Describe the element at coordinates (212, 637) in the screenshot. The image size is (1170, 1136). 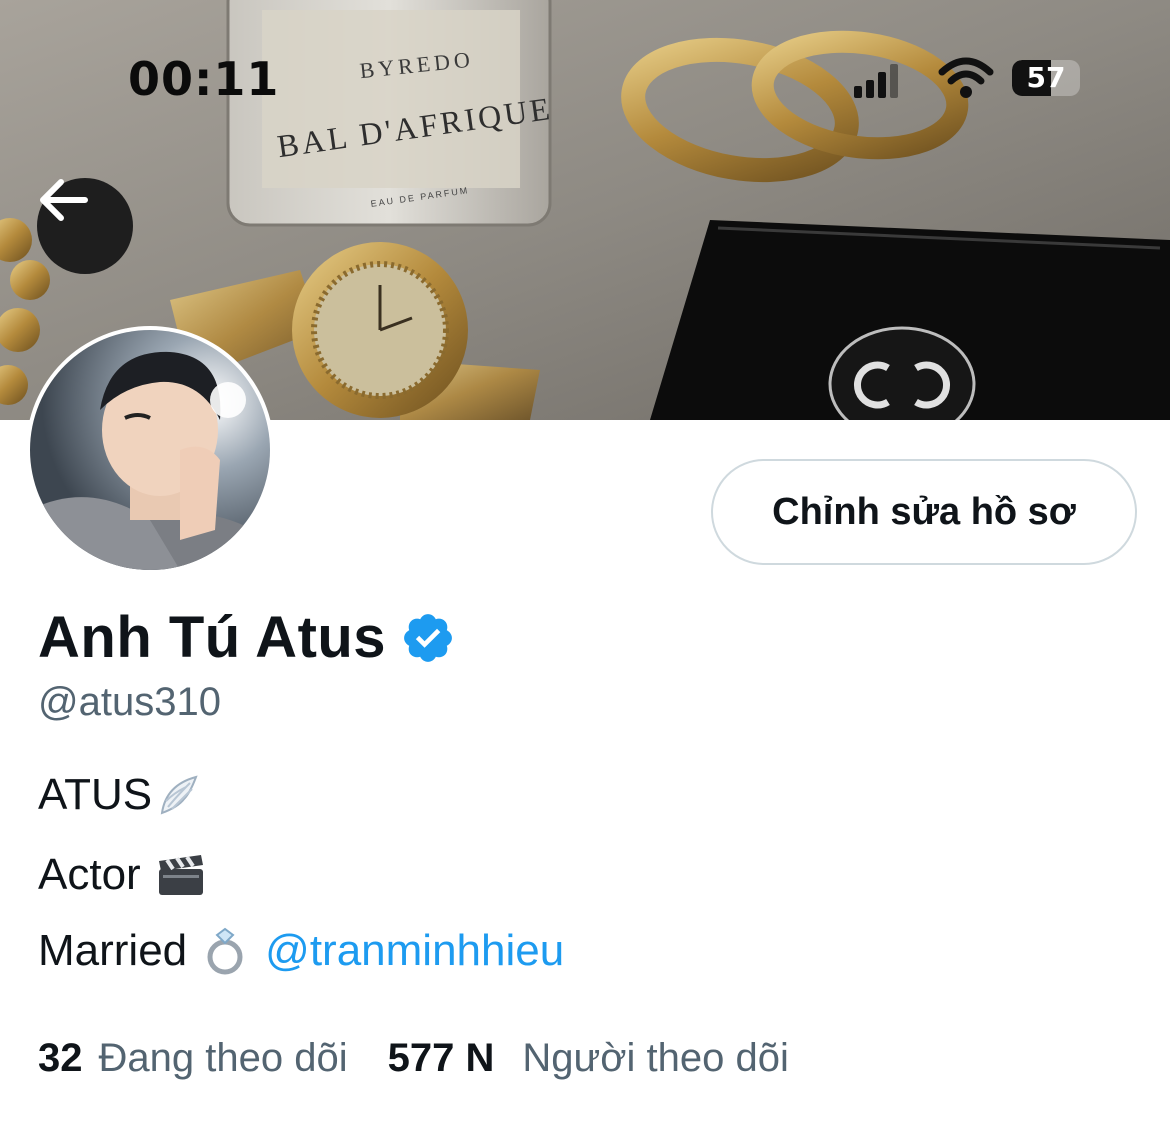
I see `display-name: Anh Tú Atus` at that location.